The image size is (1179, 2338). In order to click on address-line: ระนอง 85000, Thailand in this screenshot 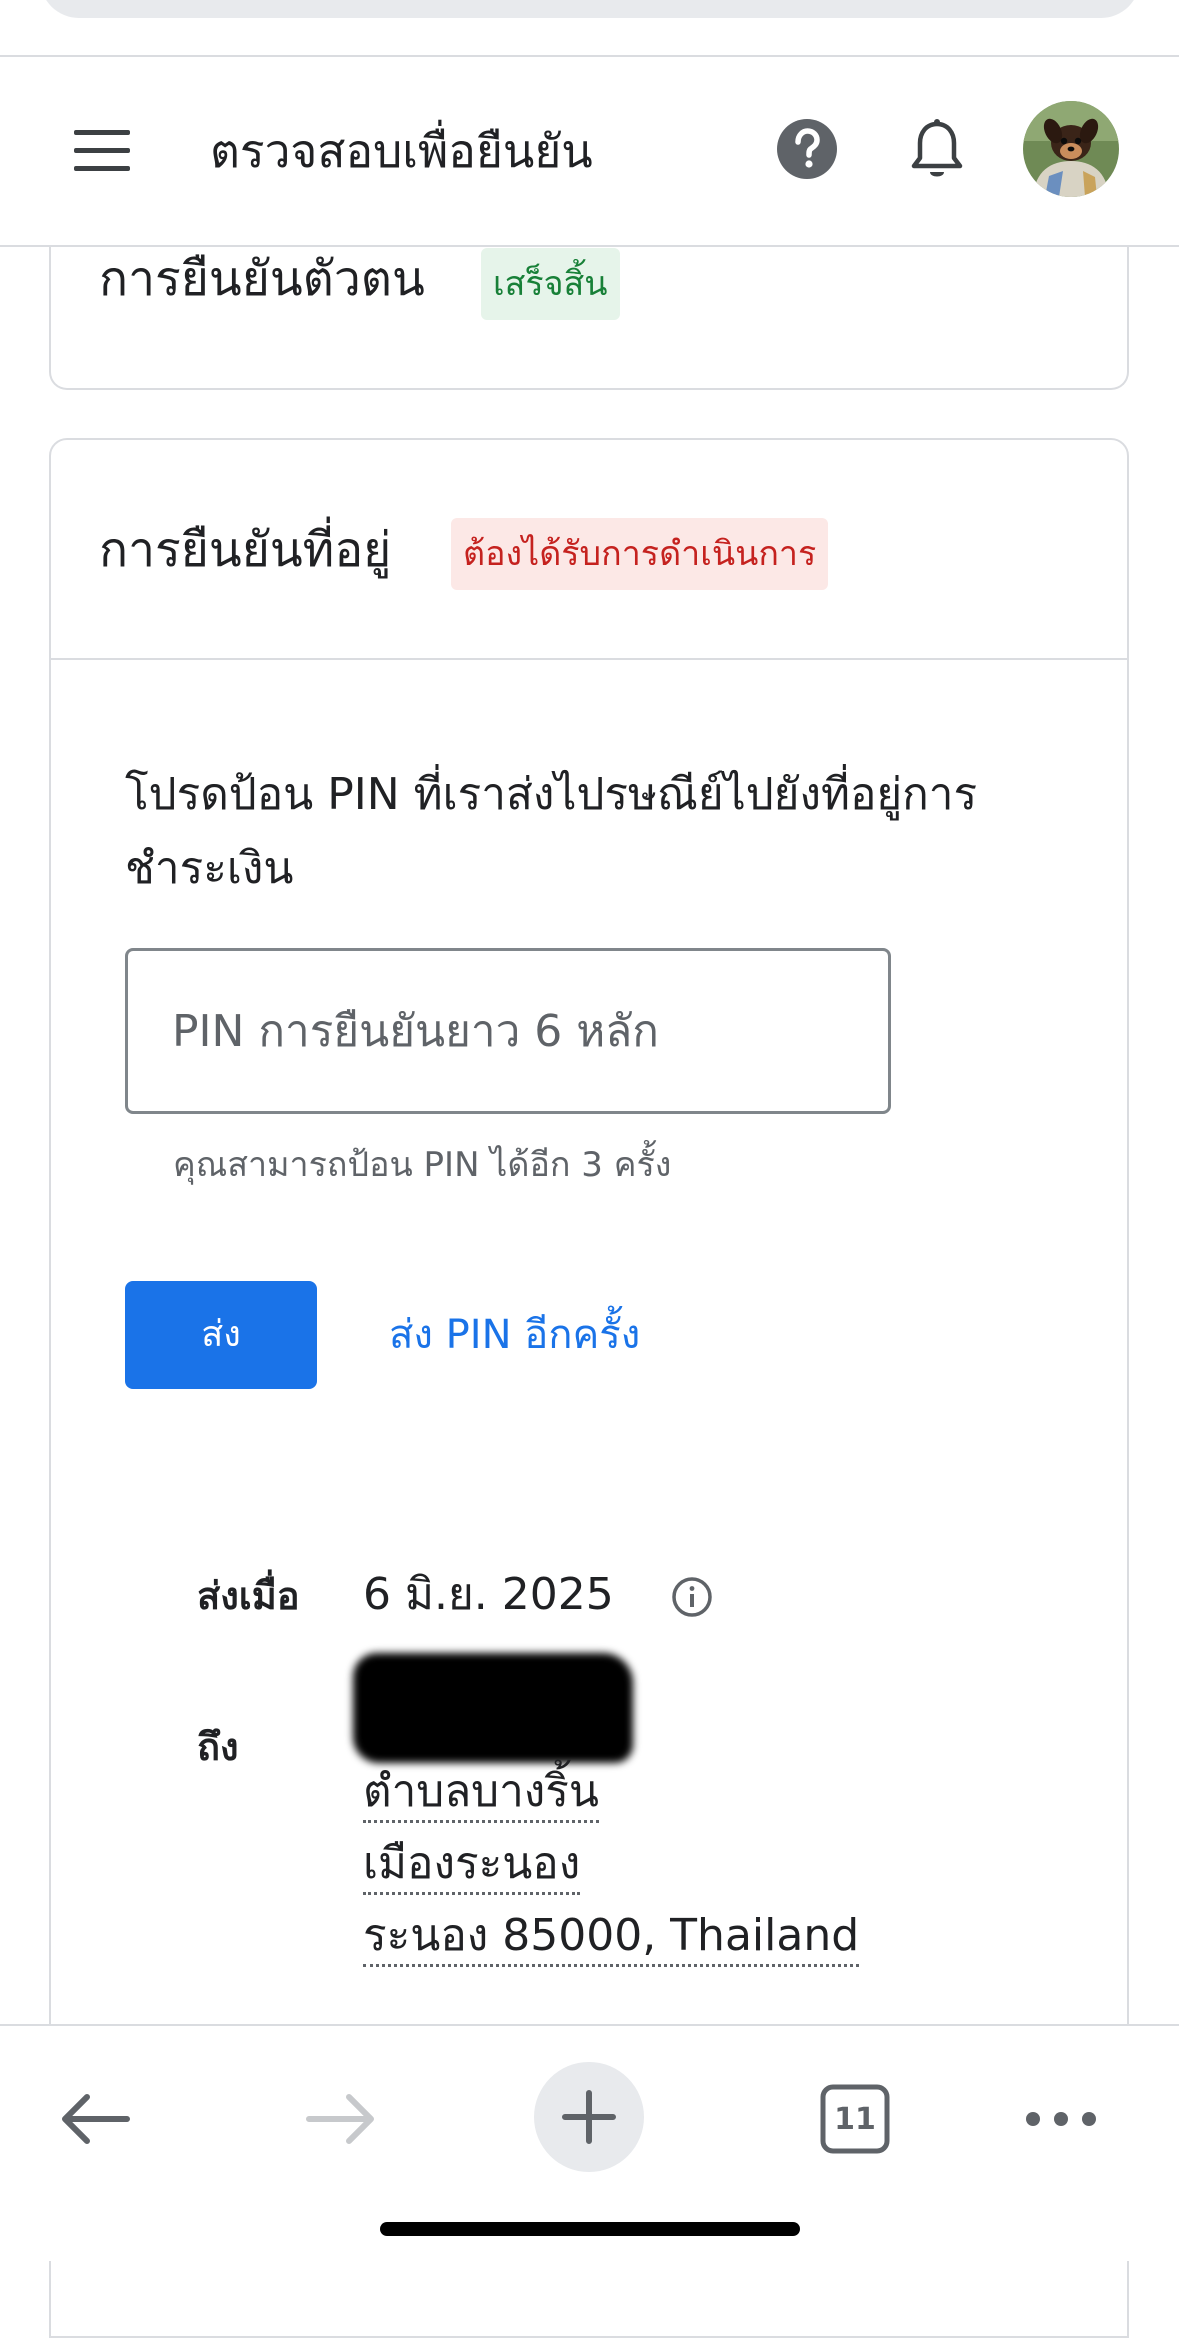, I will do `click(611, 1937)`.